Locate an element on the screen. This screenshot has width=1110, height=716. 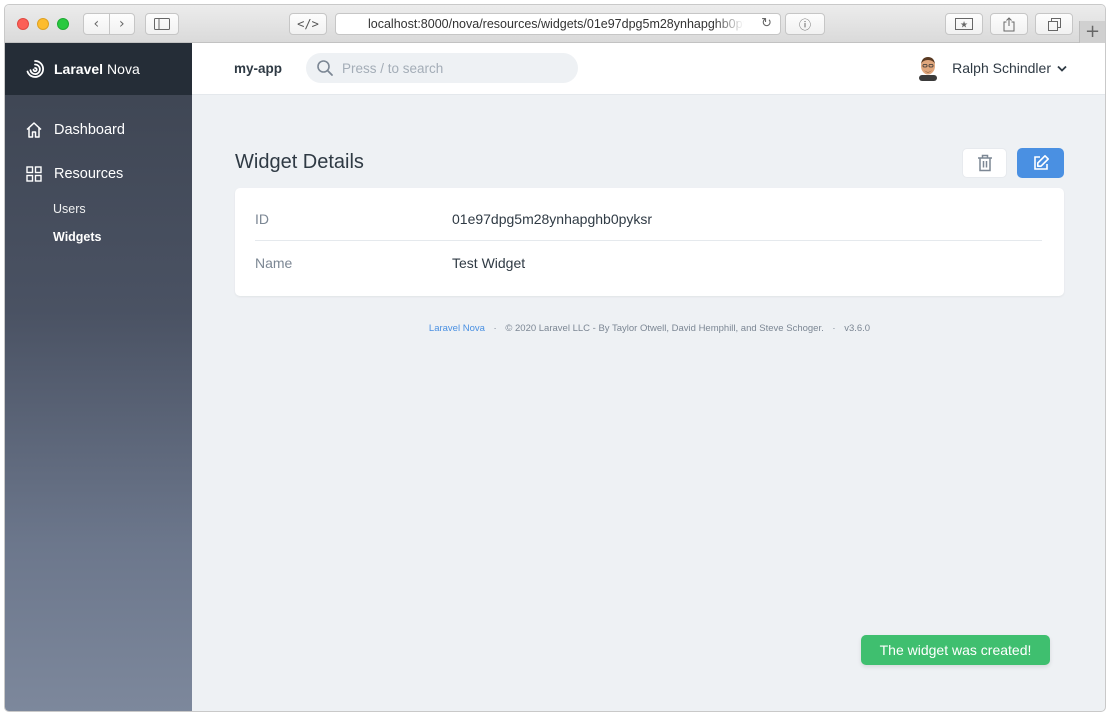
info-icon: ⓘ is located at coordinates (804, 24).